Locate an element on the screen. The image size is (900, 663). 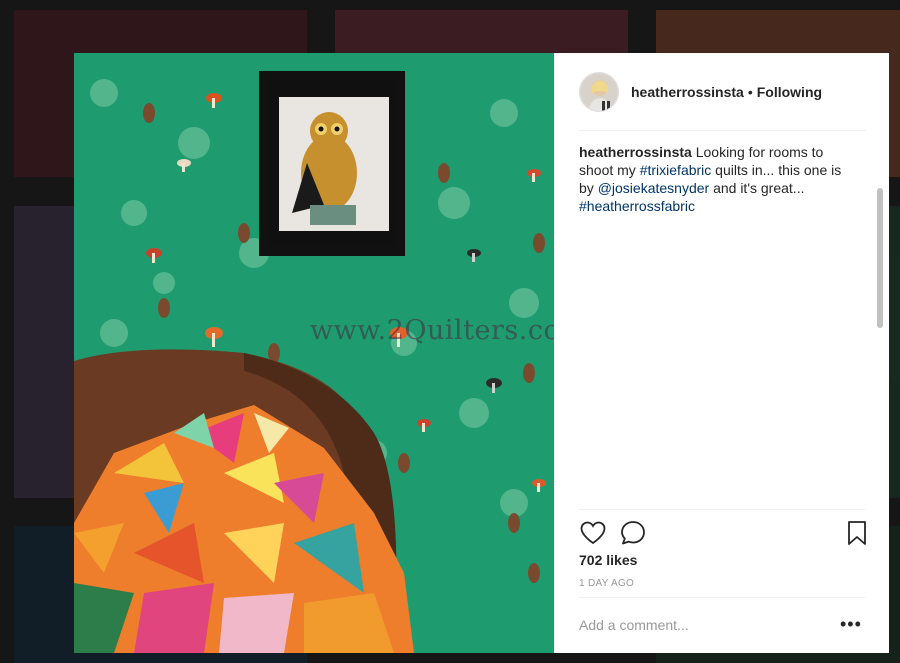
avatar is located at coordinates (599, 92).